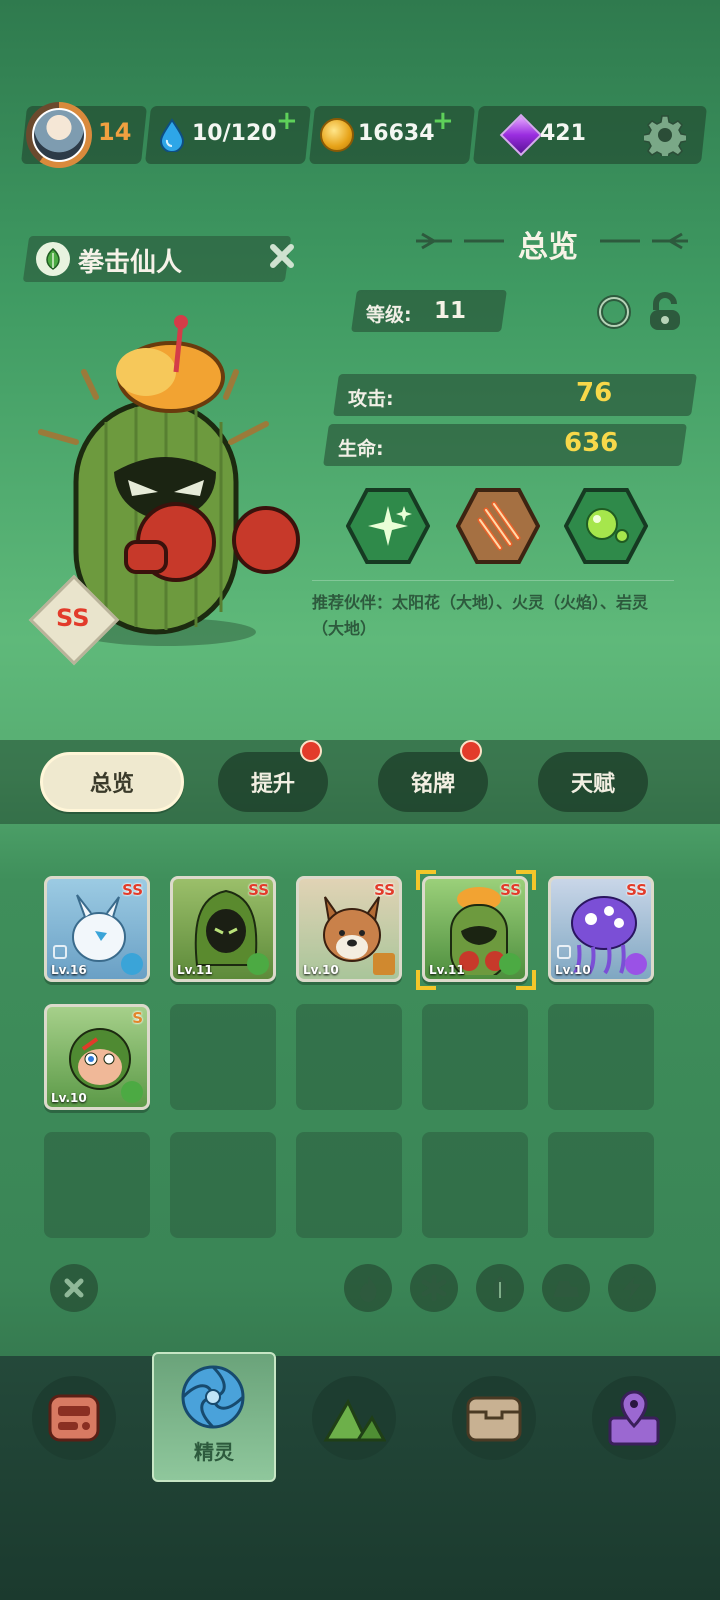 This screenshot has width=720, height=1600. Describe the element at coordinates (371, 399) in the screenshot. I see `attack-label: 攻击:` at that location.